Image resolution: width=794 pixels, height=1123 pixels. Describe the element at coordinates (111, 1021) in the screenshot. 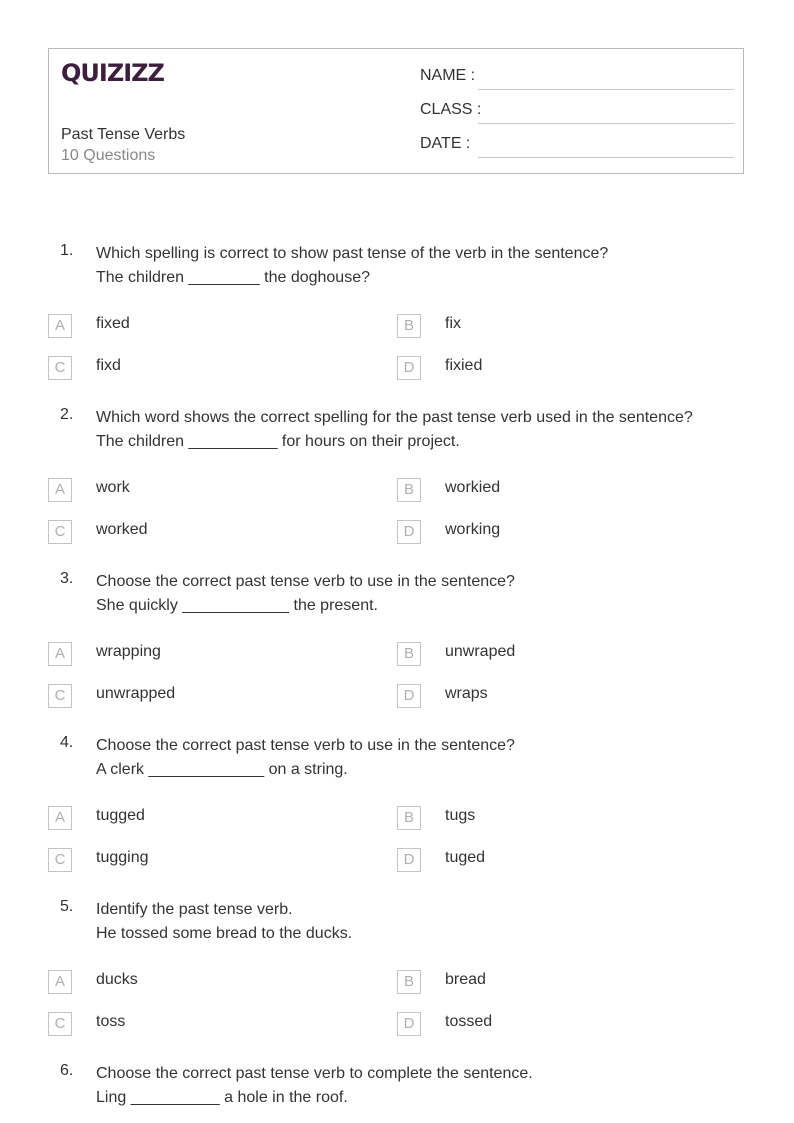

I see `option-text: toss` at that location.